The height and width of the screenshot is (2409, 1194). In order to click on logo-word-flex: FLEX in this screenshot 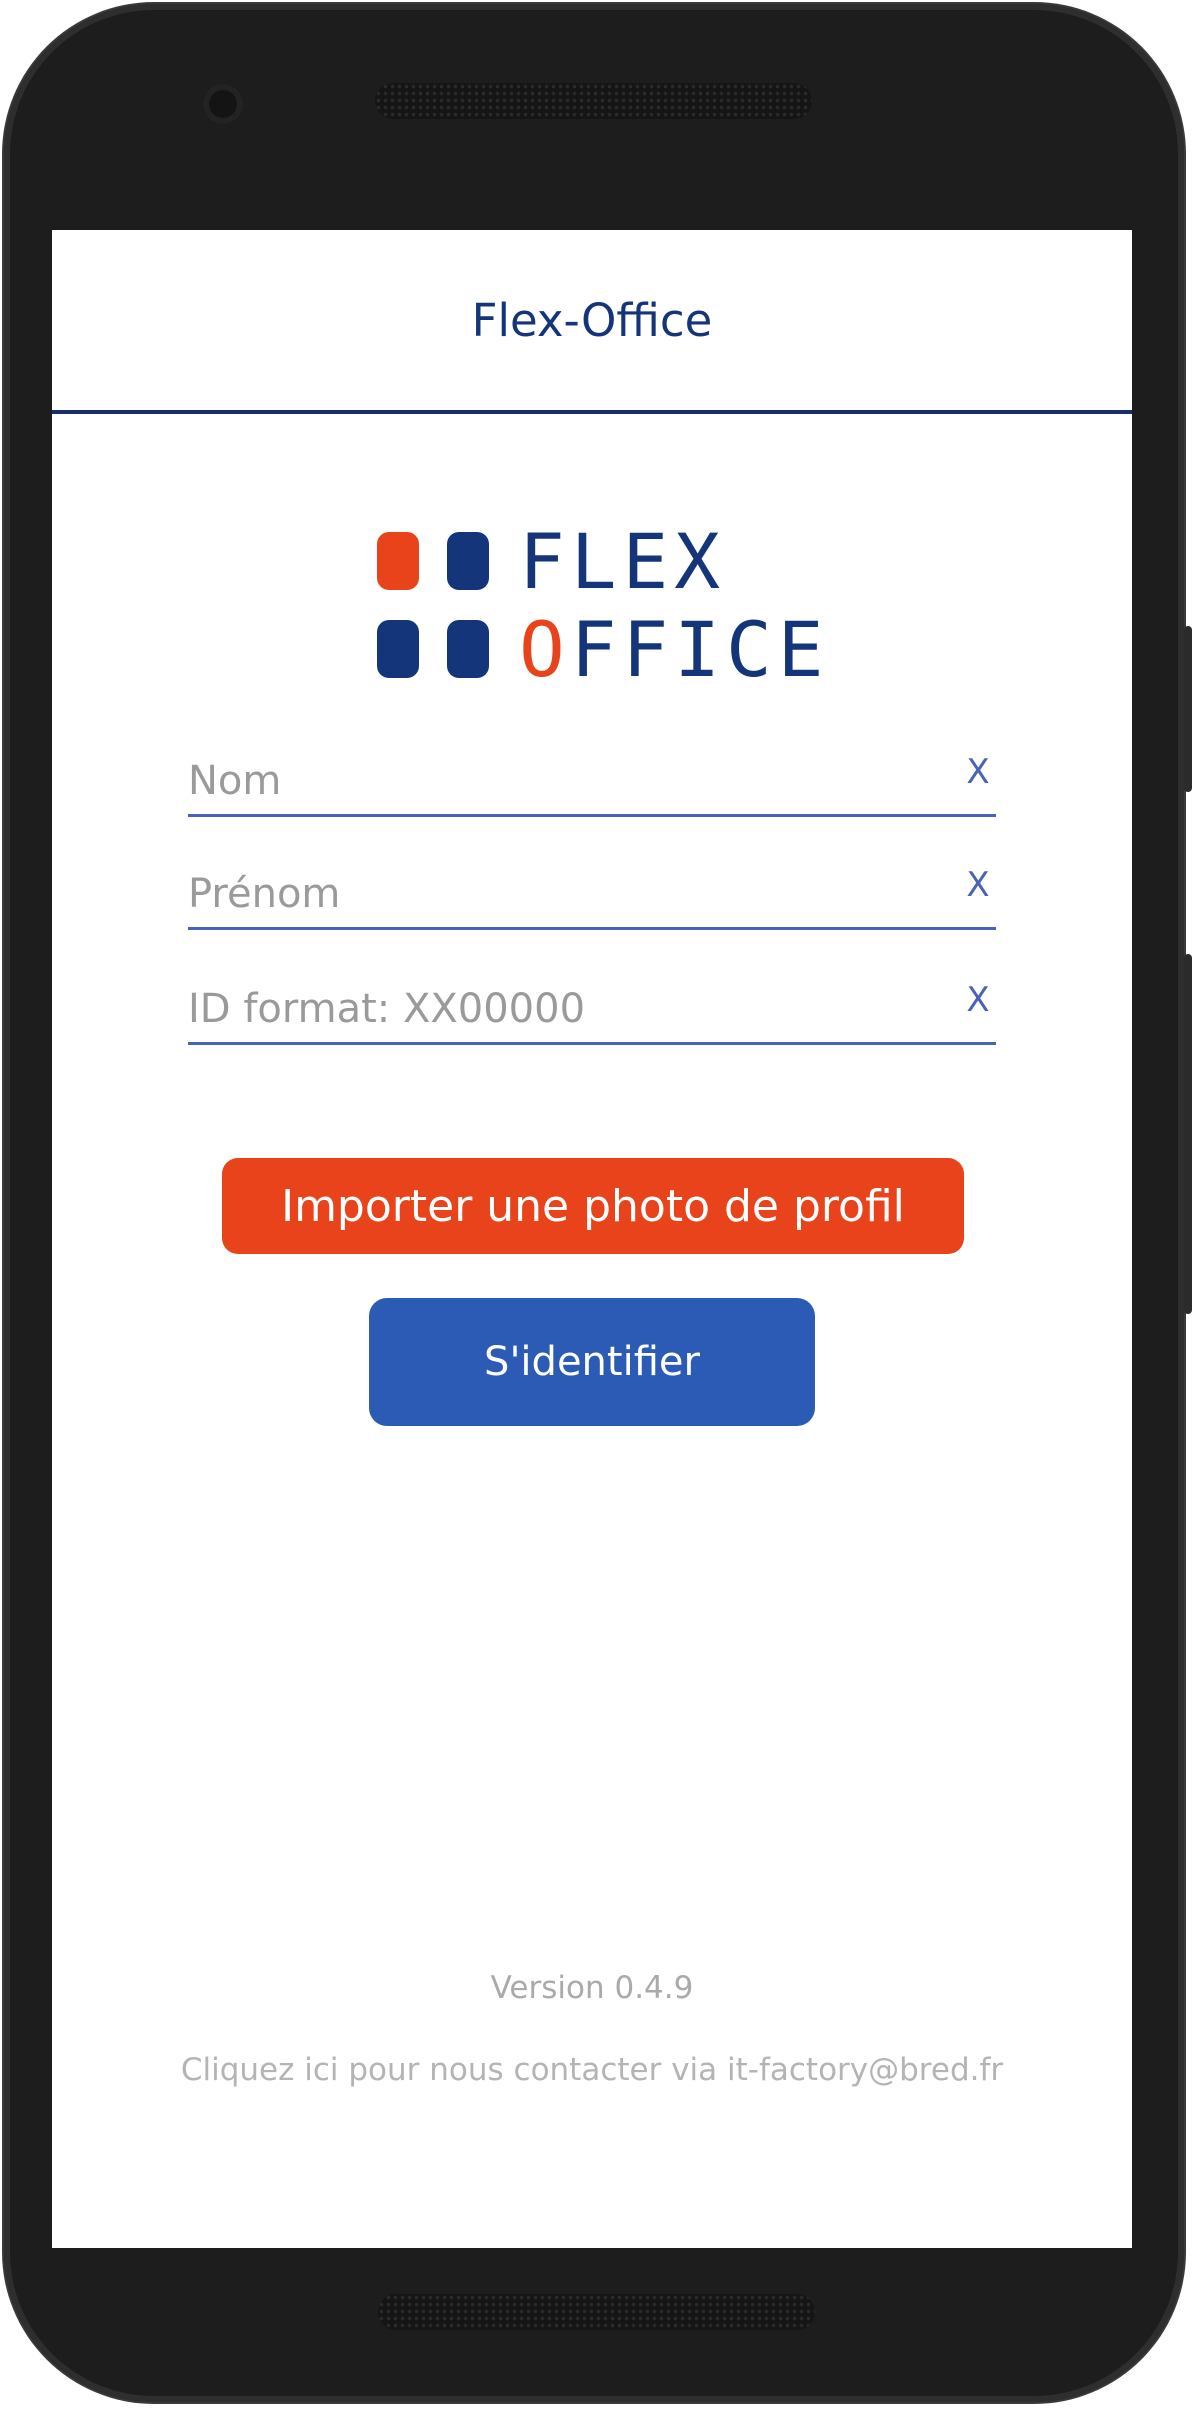, I will do `click(623, 561)`.